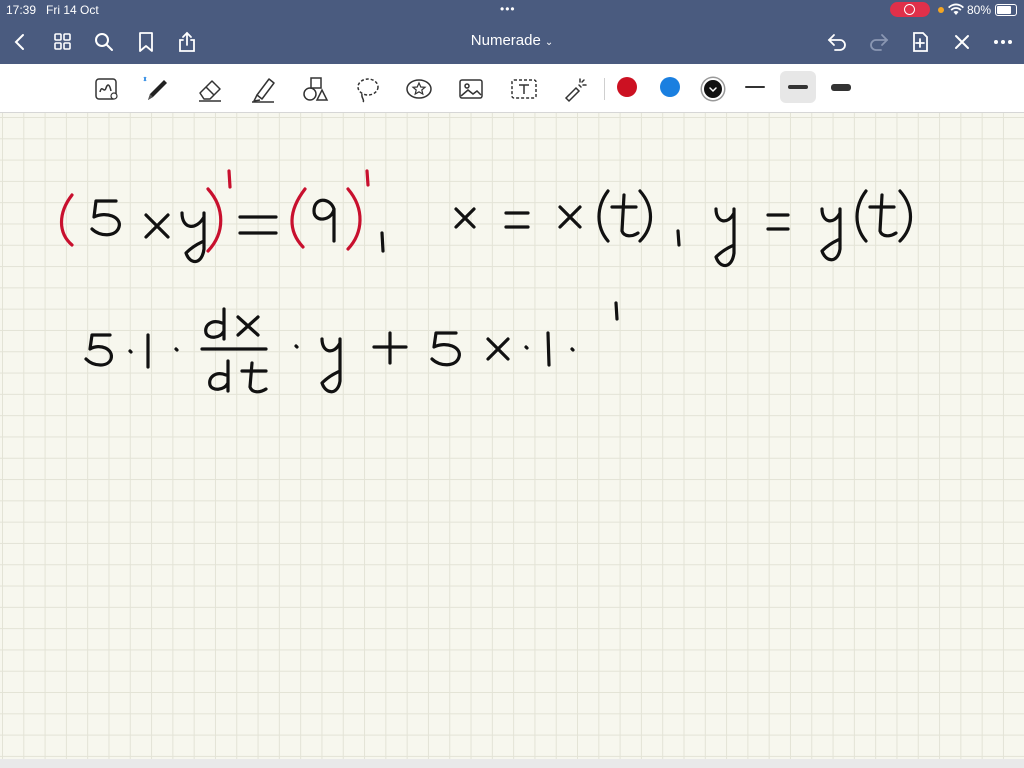 The height and width of the screenshot is (768, 1024). I want to click on highlighter-icon, so click(263, 89).